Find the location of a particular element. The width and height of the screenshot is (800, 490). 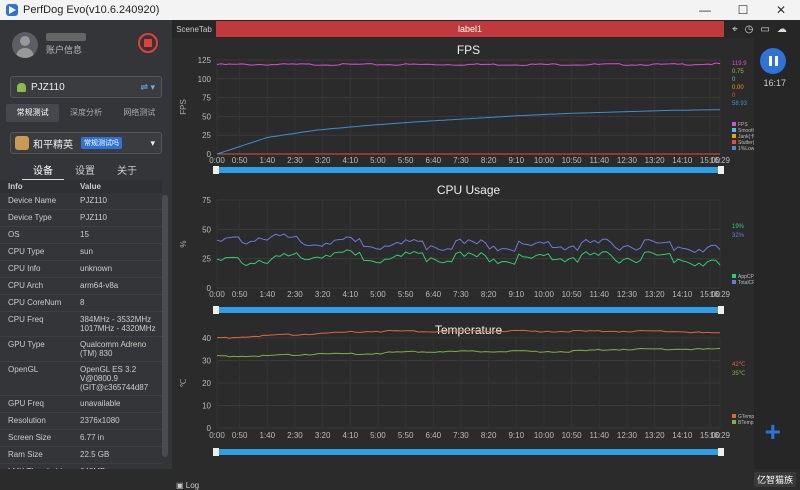

info-key: Ram Size is located at coordinates (25, 454).